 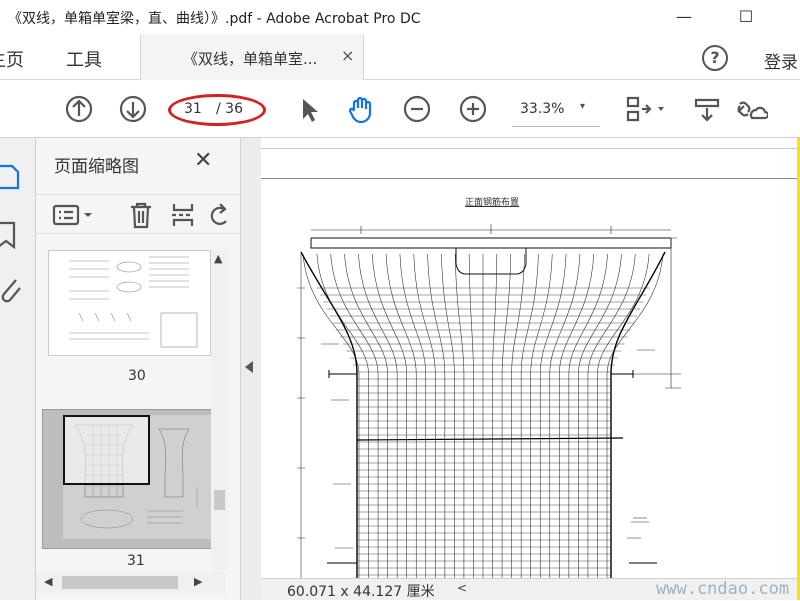 I want to click on file-icon, so click(x=11, y=177).